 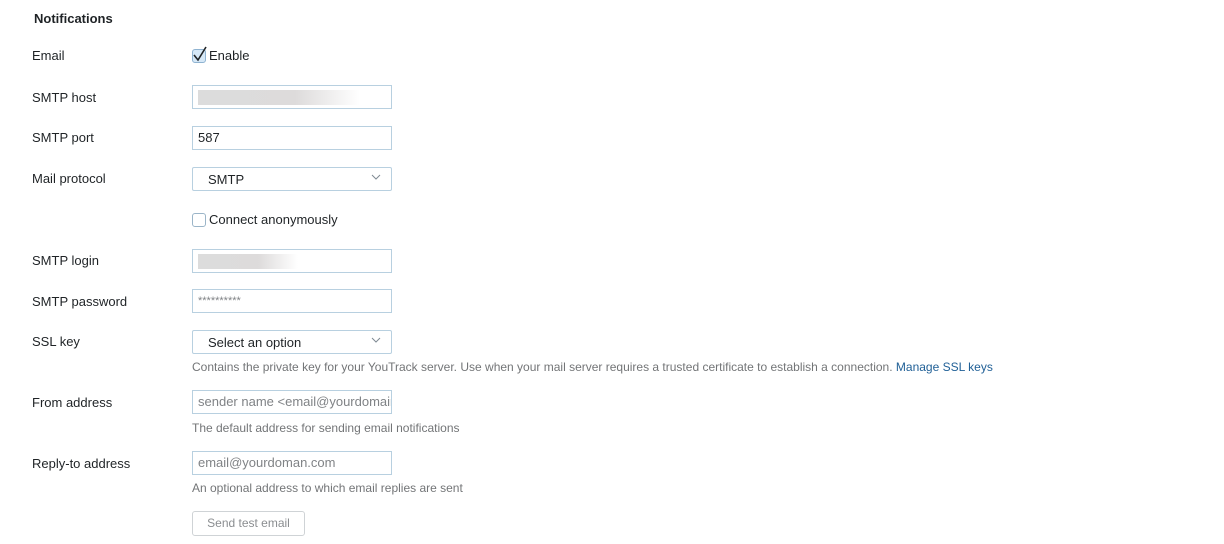 I want to click on ssl-key-select: Select an option, so click(x=292, y=342).